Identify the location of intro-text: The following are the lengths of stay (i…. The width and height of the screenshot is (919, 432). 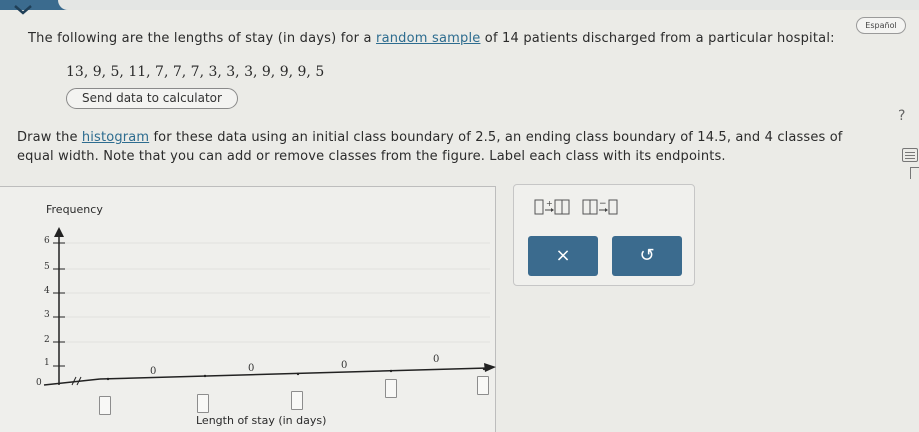
(202, 38).